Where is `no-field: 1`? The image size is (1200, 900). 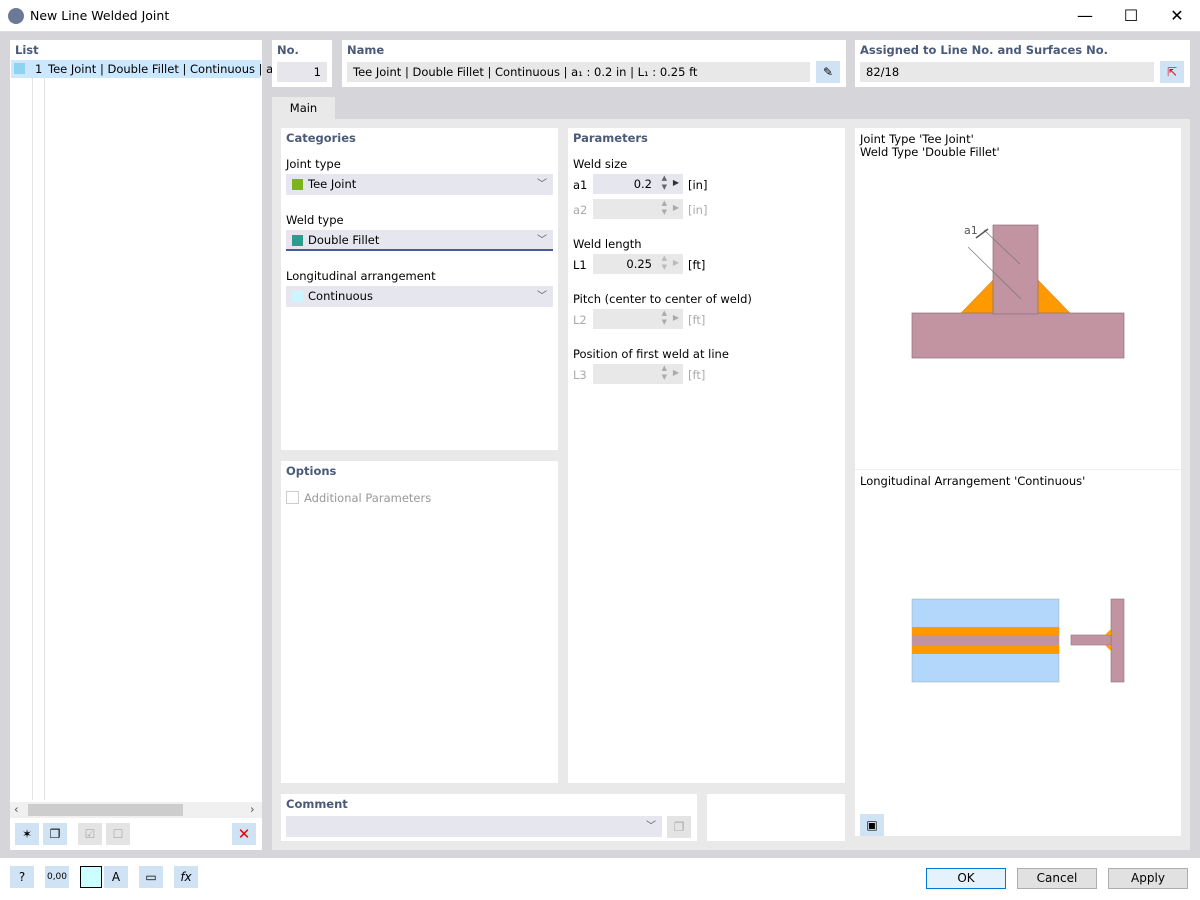 no-field: 1 is located at coordinates (302, 72).